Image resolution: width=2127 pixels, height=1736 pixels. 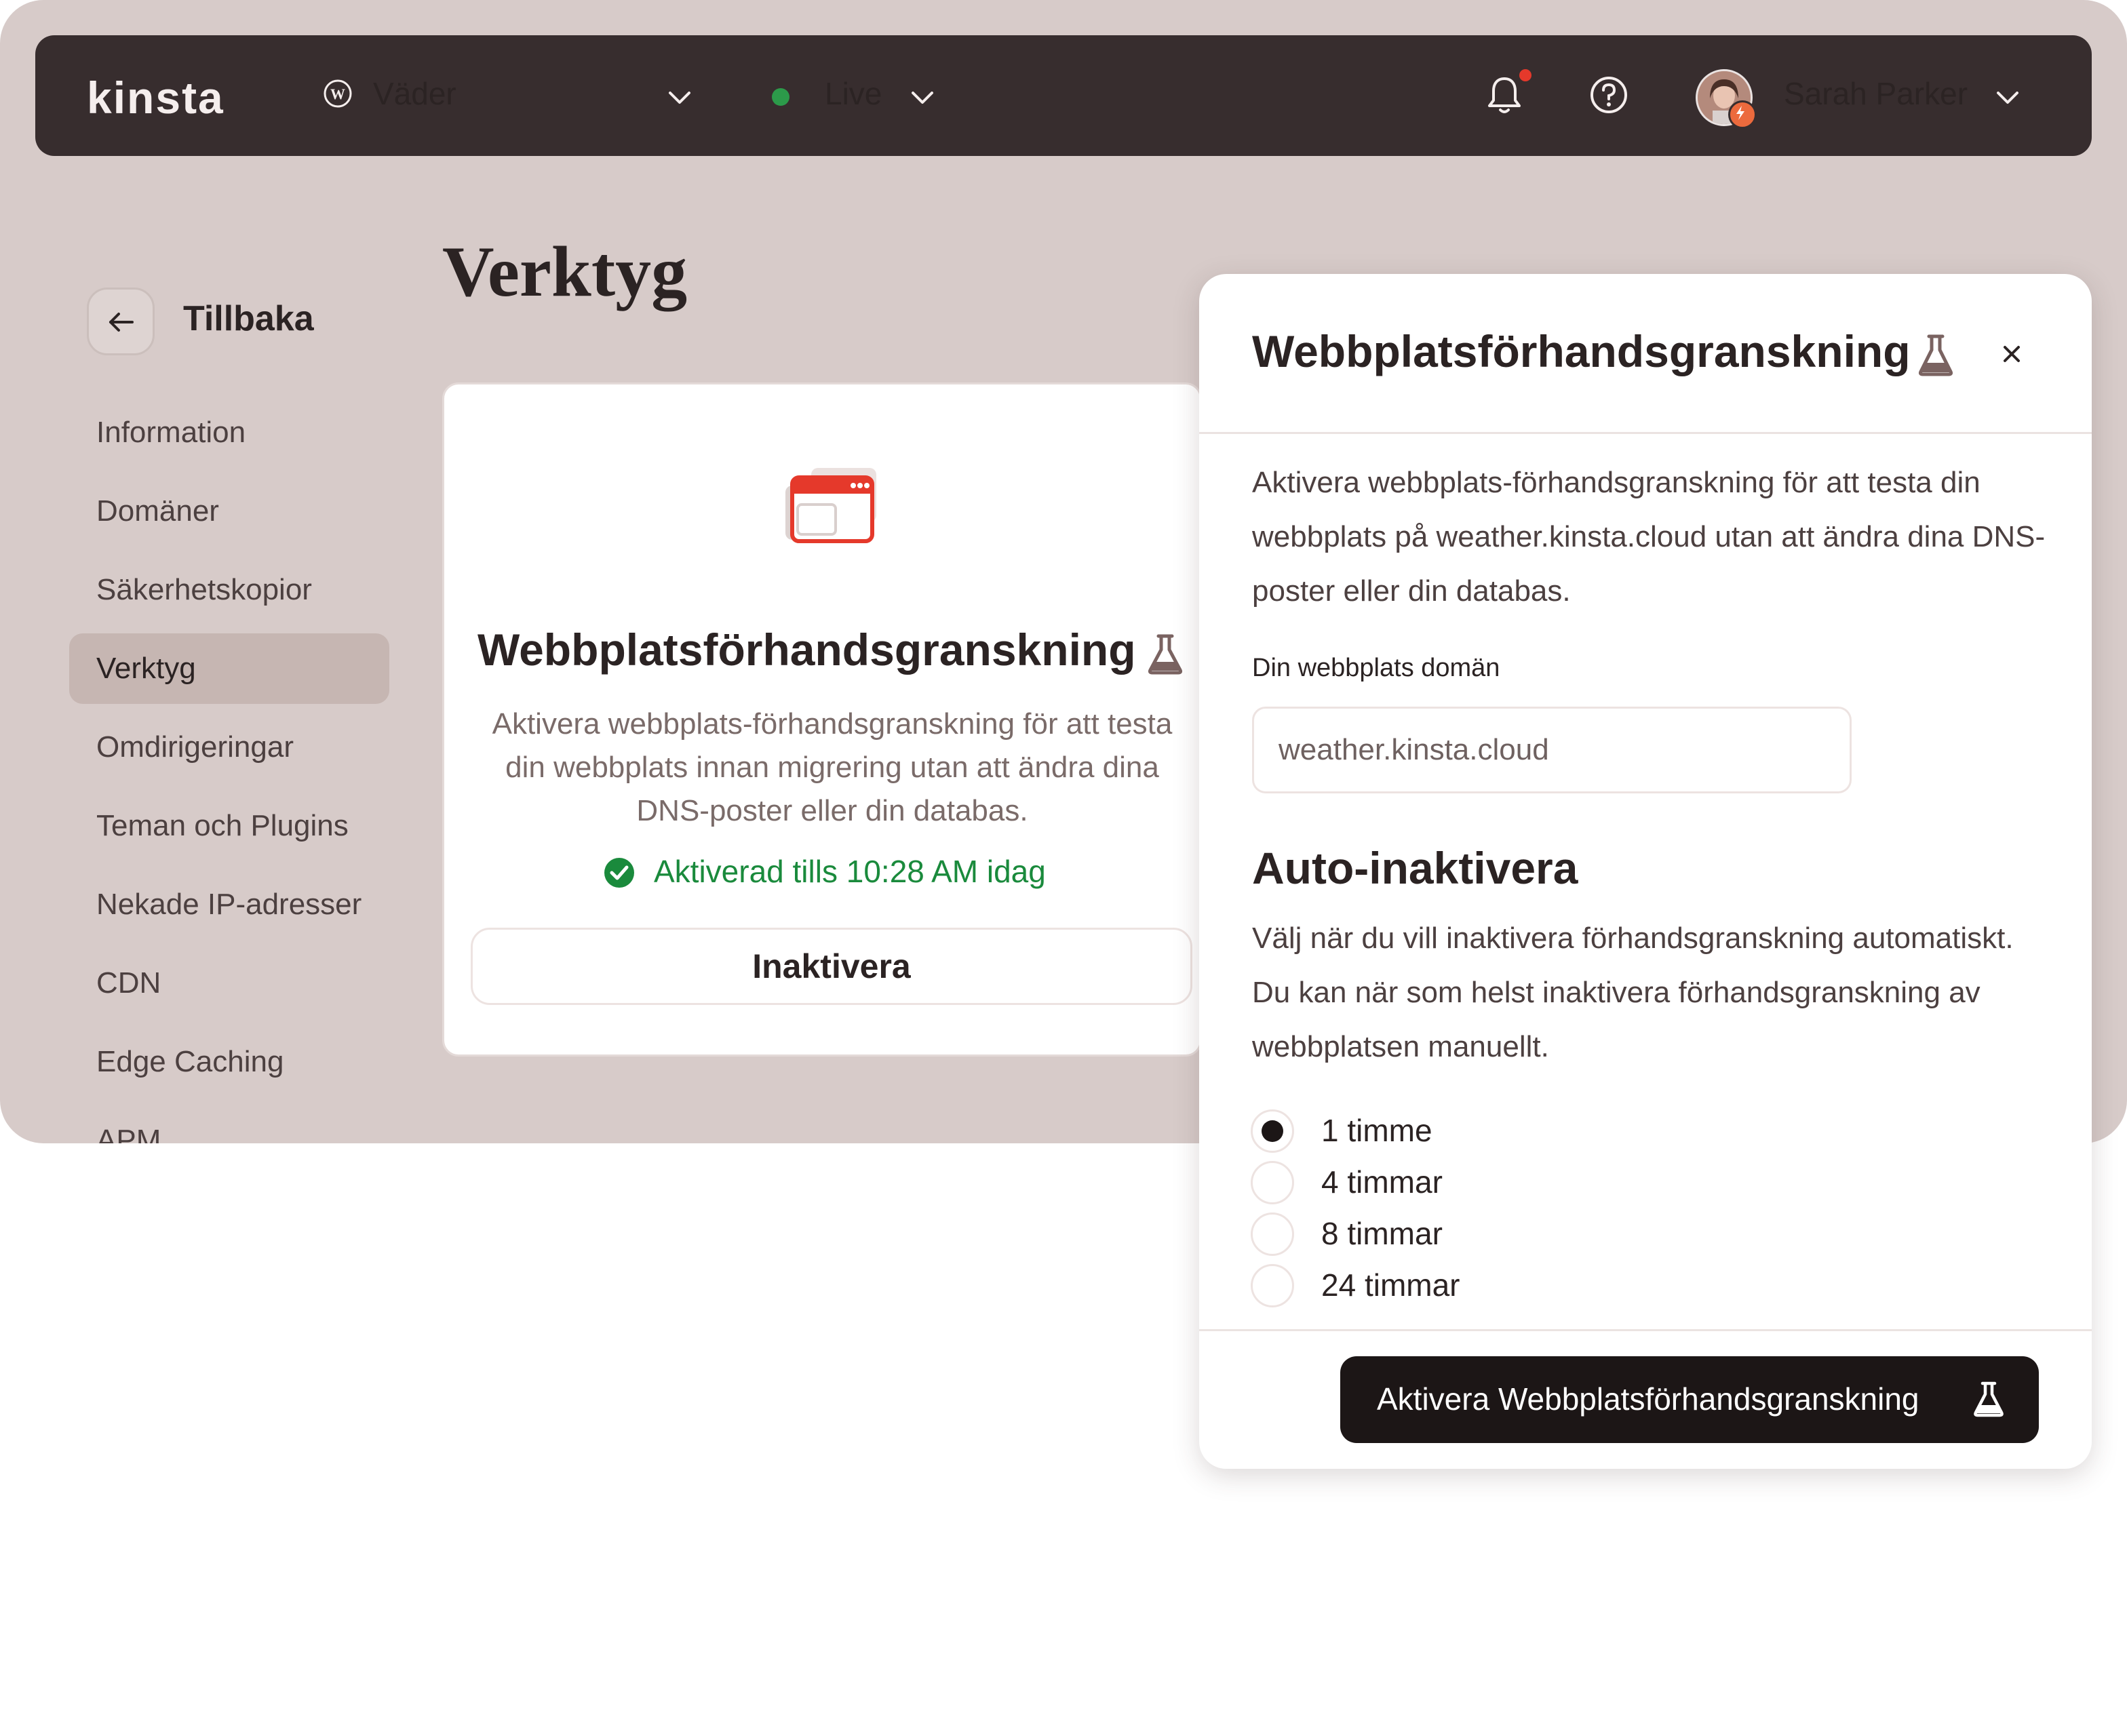 What do you see at coordinates (830, 506) in the screenshot?
I see `browser-windows-icon` at bounding box center [830, 506].